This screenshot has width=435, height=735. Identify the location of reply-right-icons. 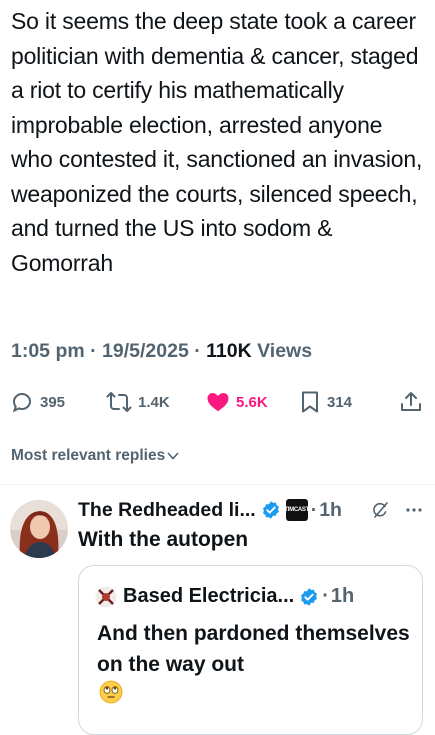
(397, 510).